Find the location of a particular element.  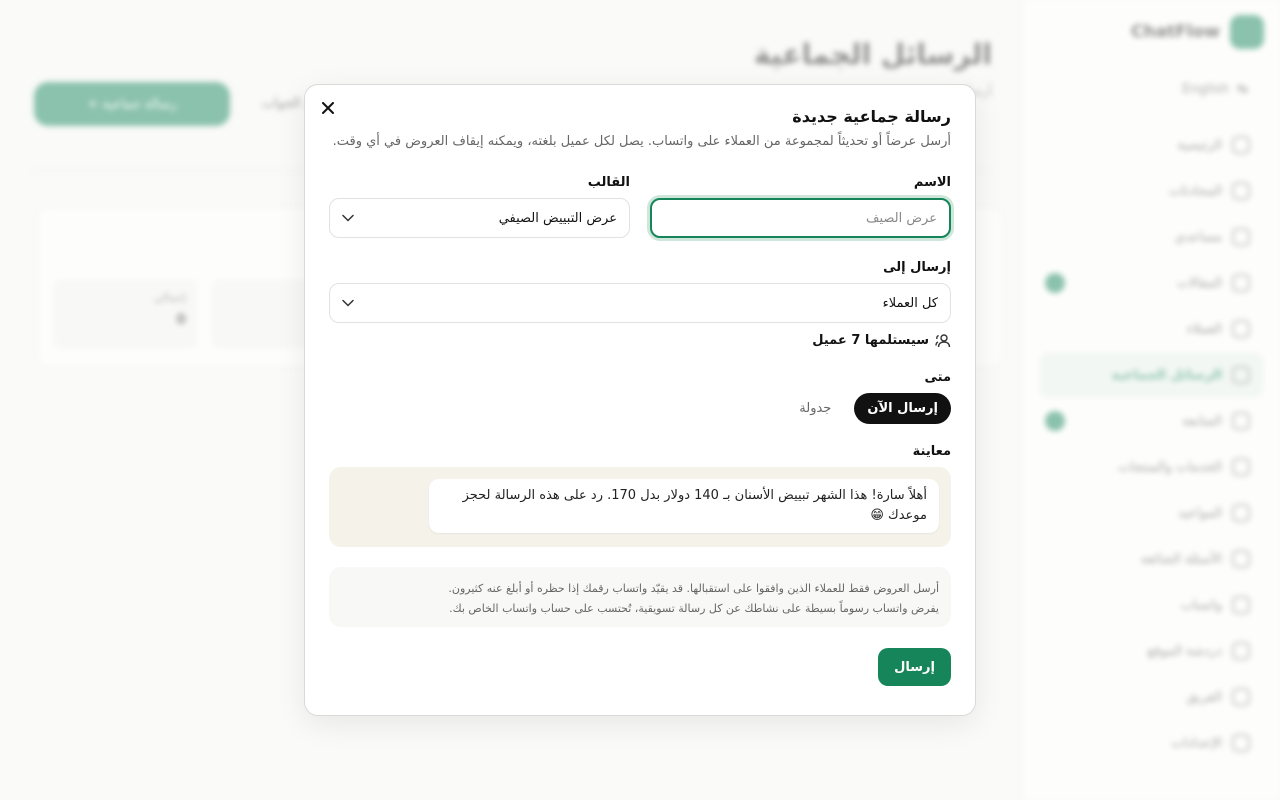

template-field-group: القالب عرض التبييض الصيفي is located at coordinates (479, 206).